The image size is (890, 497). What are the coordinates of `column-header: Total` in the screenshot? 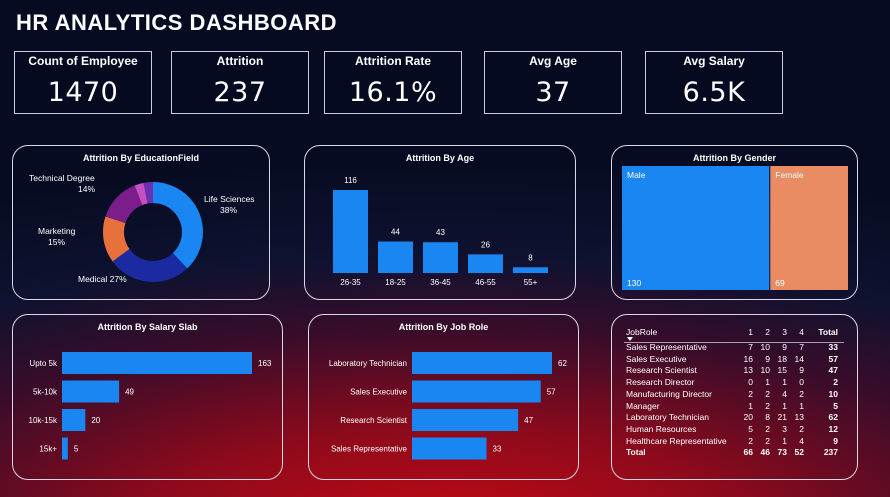 It's located at (821, 333).